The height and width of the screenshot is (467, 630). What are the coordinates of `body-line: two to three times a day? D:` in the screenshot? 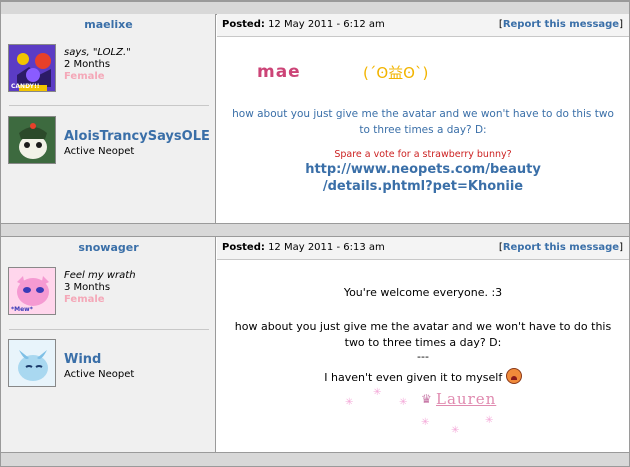 It's located at (423, 342).